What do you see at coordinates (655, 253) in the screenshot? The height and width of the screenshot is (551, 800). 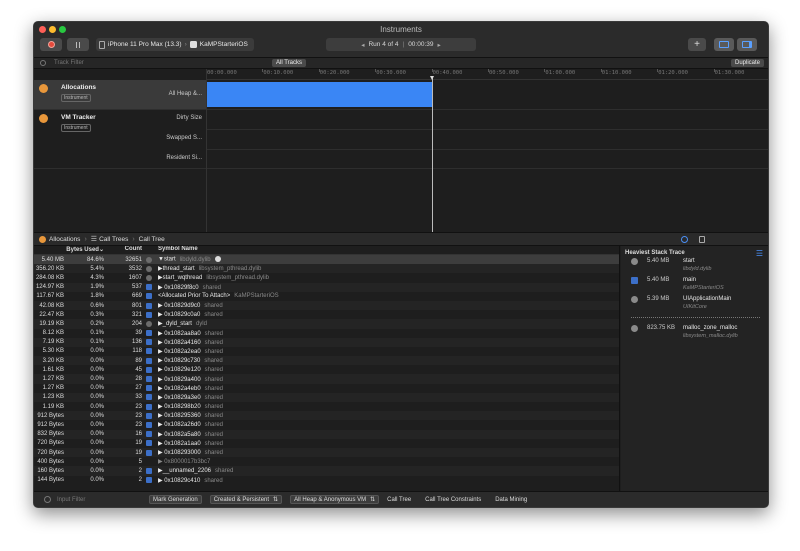 I see `side-panel-title: Heaviest Stack Trace` at bounding box center [655, 253].